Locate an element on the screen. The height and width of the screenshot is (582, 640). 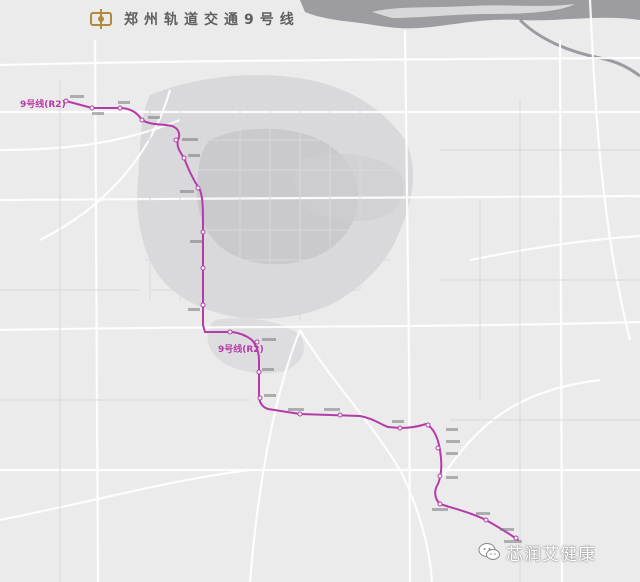
metro-logo-icon is located at coordinates (101, 19).